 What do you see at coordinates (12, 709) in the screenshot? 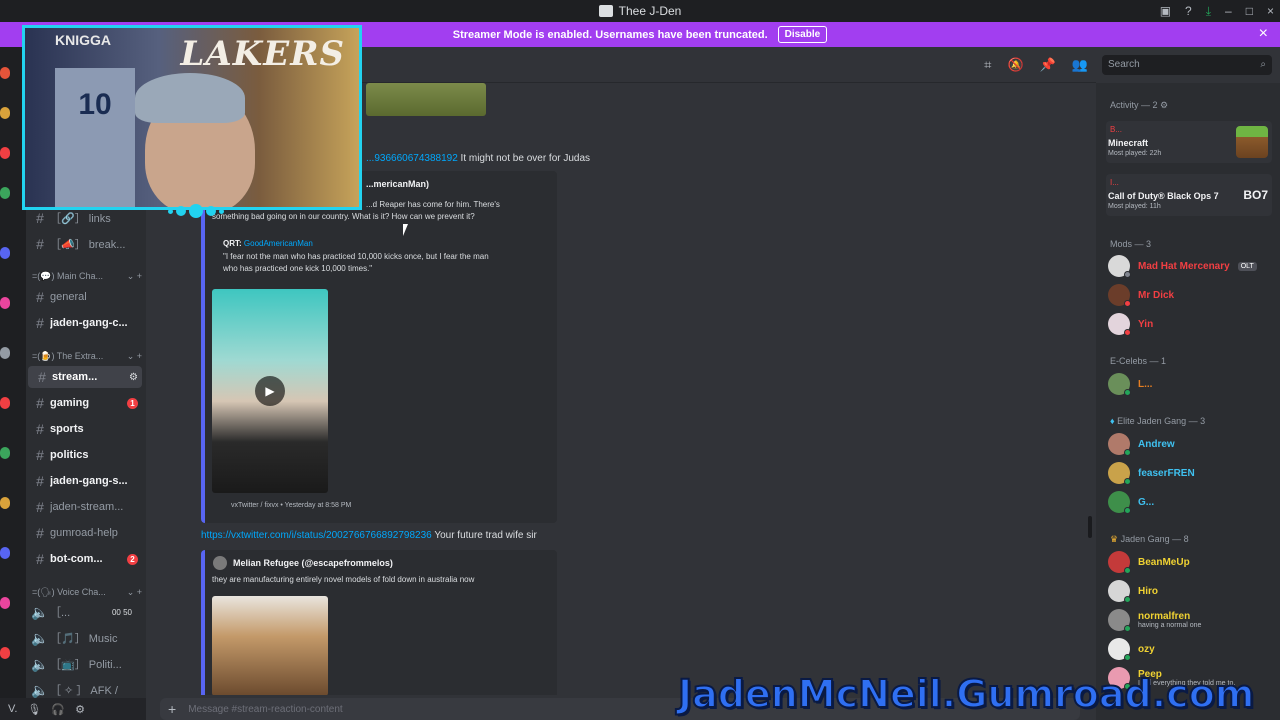
I see `username: V.` at bounding box center [12, 709].